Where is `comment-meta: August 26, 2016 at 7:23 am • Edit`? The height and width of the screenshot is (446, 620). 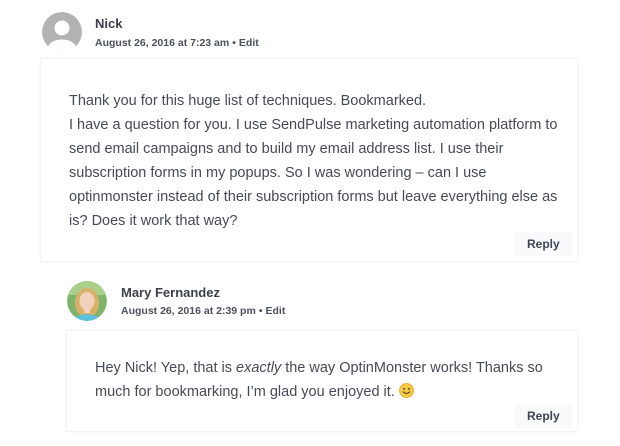
comment-meta: August 26, 2016 at 7:23 am • Edit is located at coordinates (177, 43).